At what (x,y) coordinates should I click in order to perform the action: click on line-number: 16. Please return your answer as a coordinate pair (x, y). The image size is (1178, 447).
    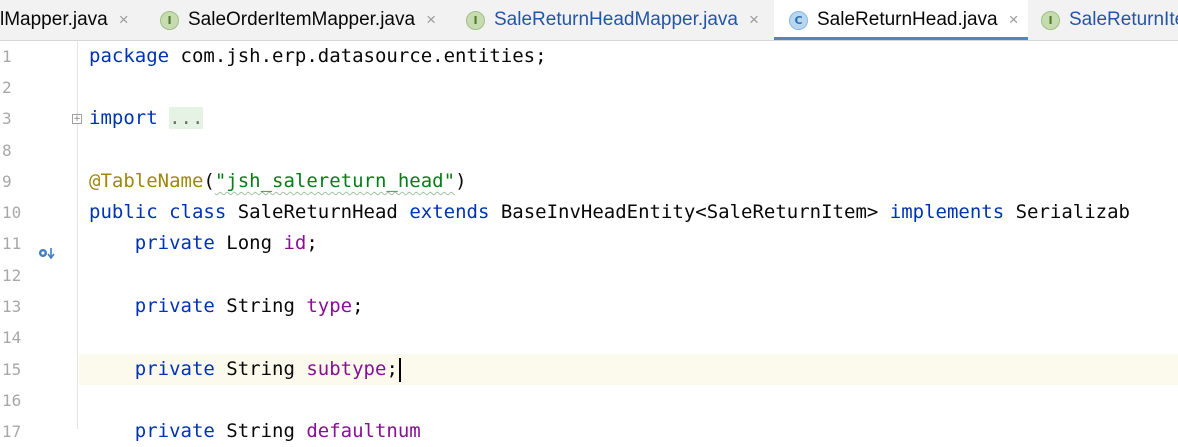
    Looking at the image, I should click on (12, 400).